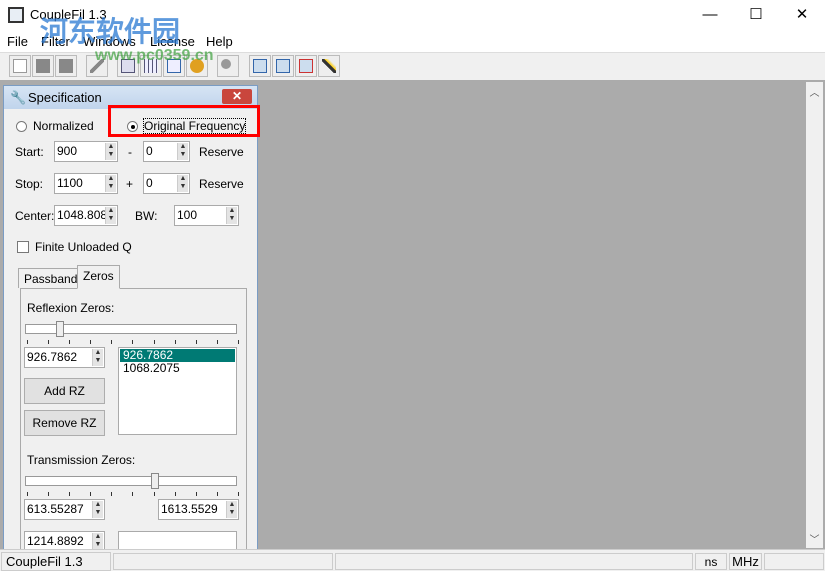 This screenshot has width=825, height=571. Describe the element at coordinates (16, 15) in the screenshot. I see `app-icon` at that location.